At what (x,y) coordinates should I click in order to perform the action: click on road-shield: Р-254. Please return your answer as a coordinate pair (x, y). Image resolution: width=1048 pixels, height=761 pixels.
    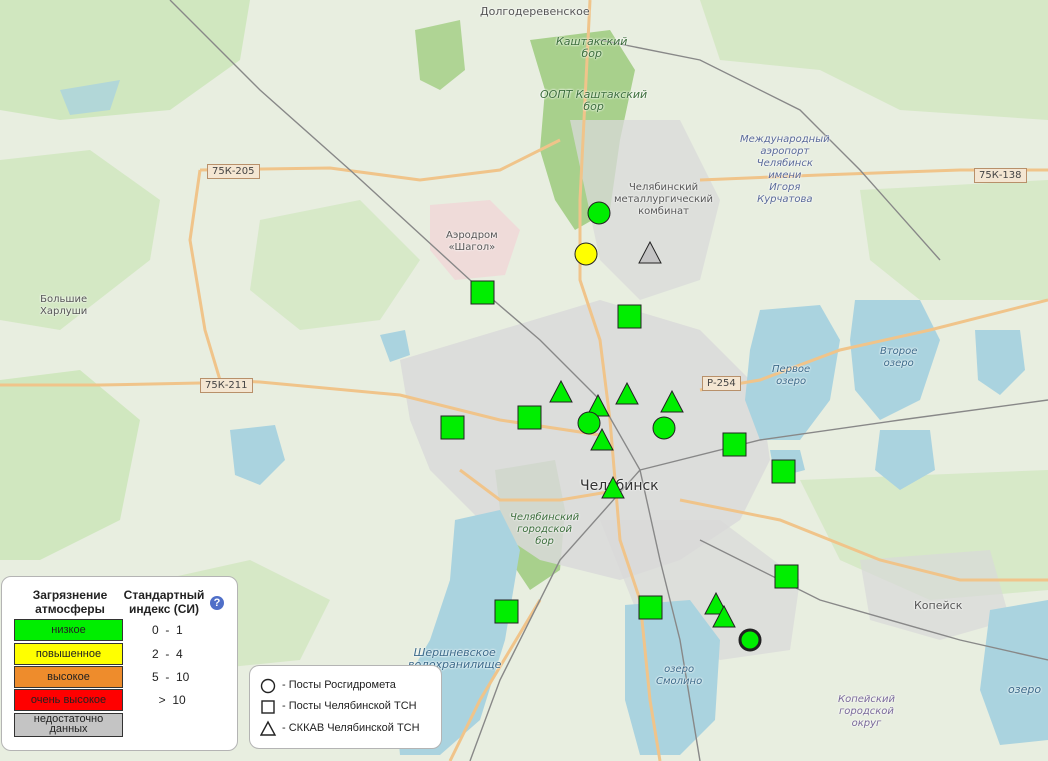
    Looking at the image, I should click on (721, 383).